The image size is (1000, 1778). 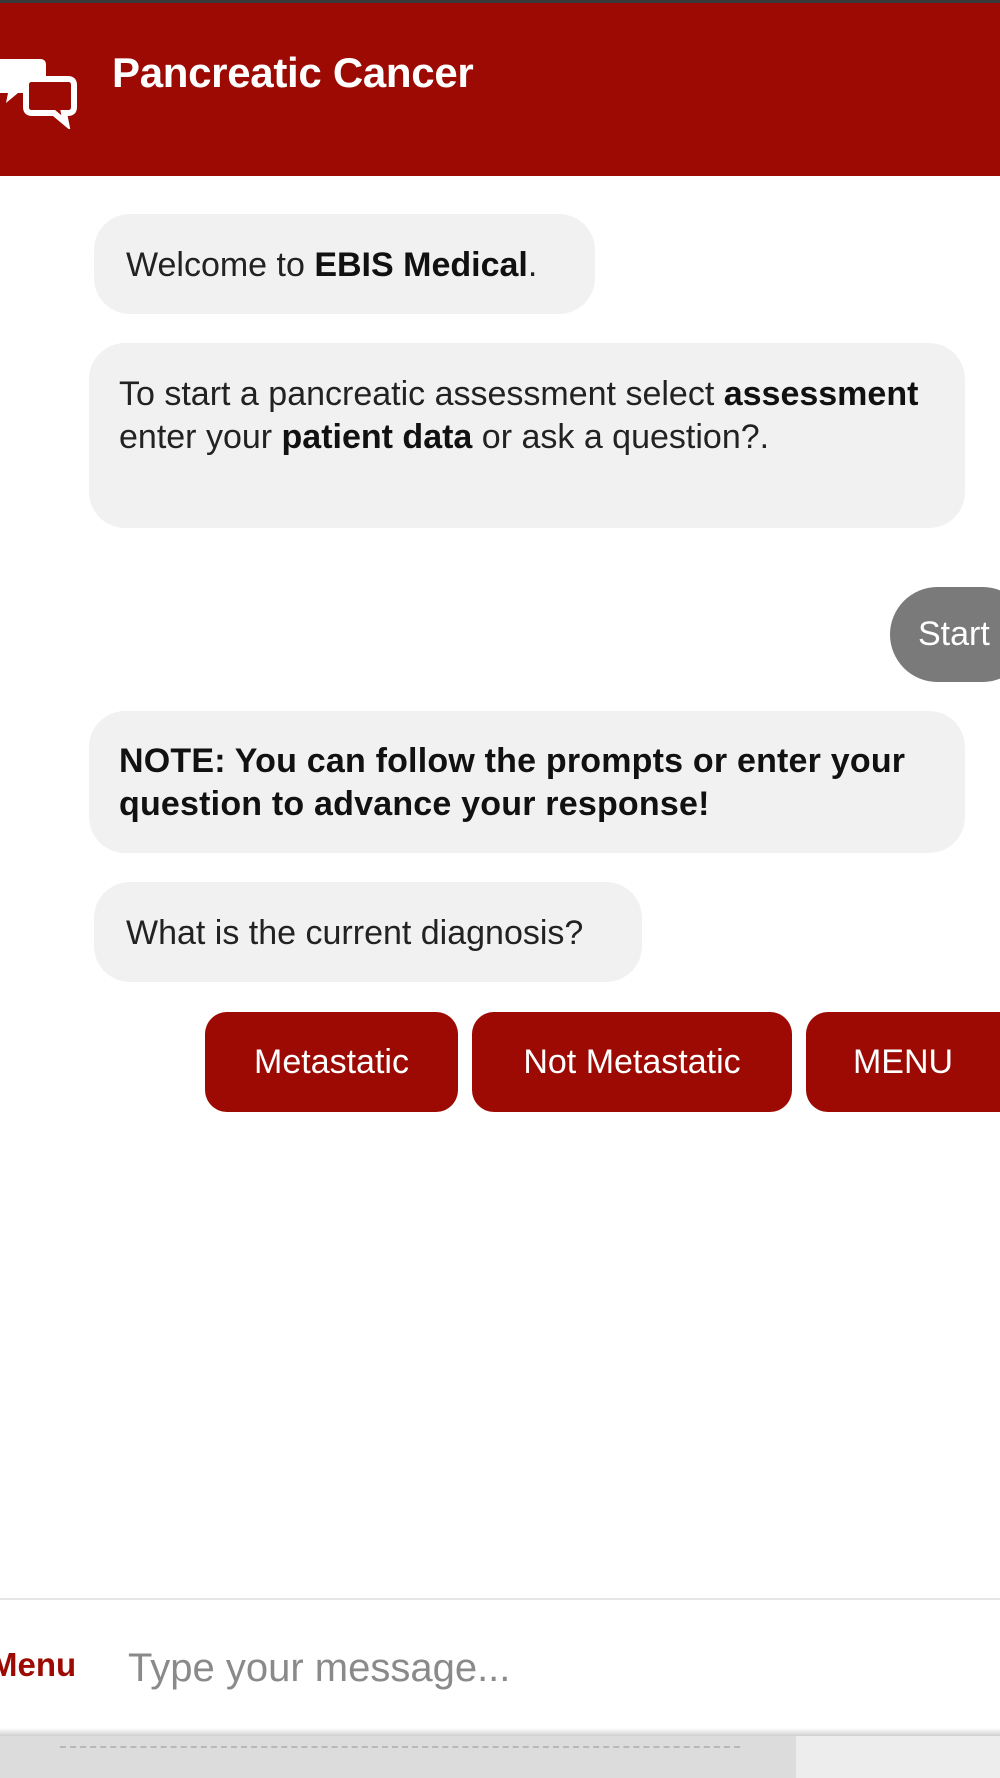 What do you see at coordinates (421, 394) in the screenshot?
I see `intro-text-1: To start a pancreatic assessment select` at bounding box center [421, 394].